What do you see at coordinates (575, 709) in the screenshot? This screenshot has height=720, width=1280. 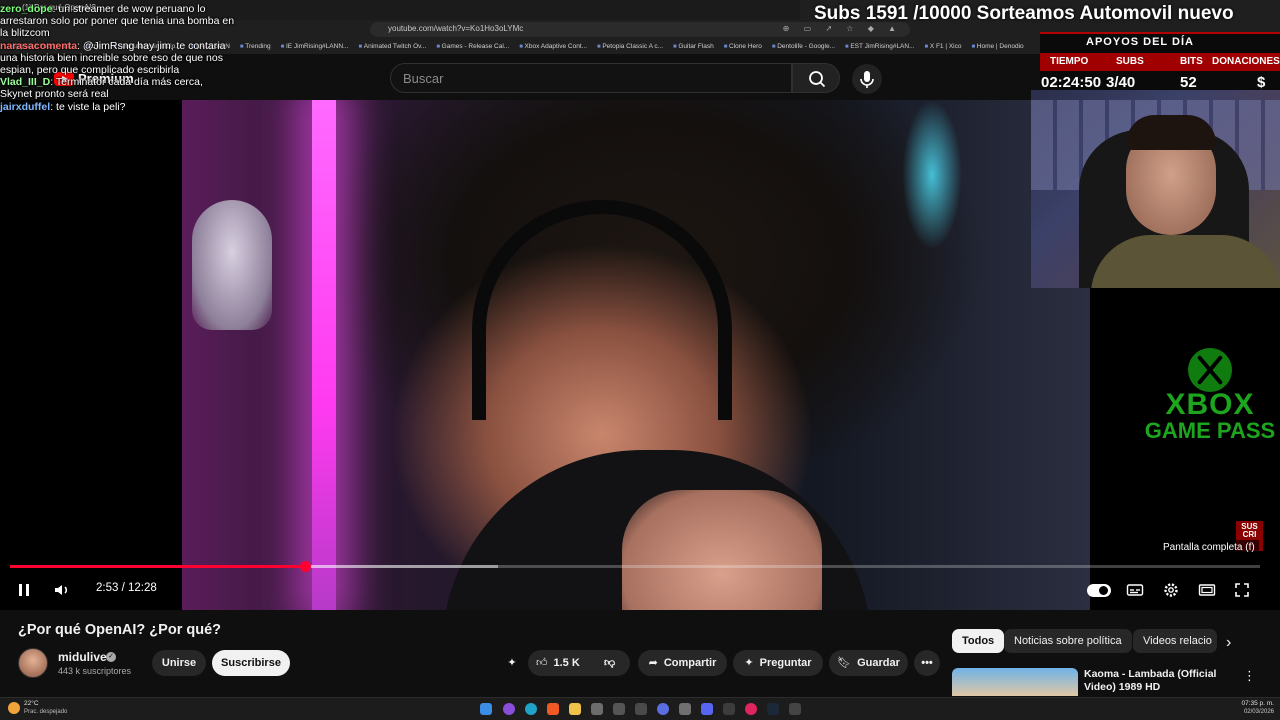 I see `file-explorer-icon` at bounding box center [575, 709].